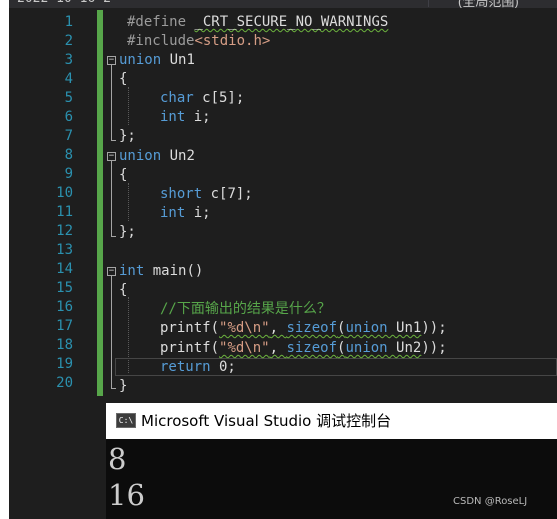 This screenshot has width=557, height=519. I want to click on console-title-bar: C:\ Microsoft Visual Studio 调试控制台, so click(331, 421).